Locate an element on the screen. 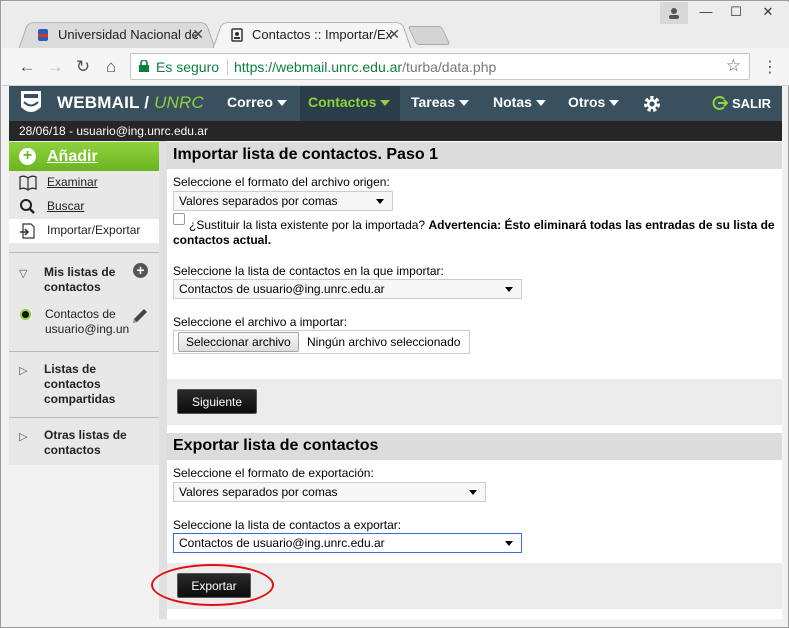 The height and width of the screenshot is (628, 789). export-section-title: Exportar lista de contactos is located at coordinates (474, 446).